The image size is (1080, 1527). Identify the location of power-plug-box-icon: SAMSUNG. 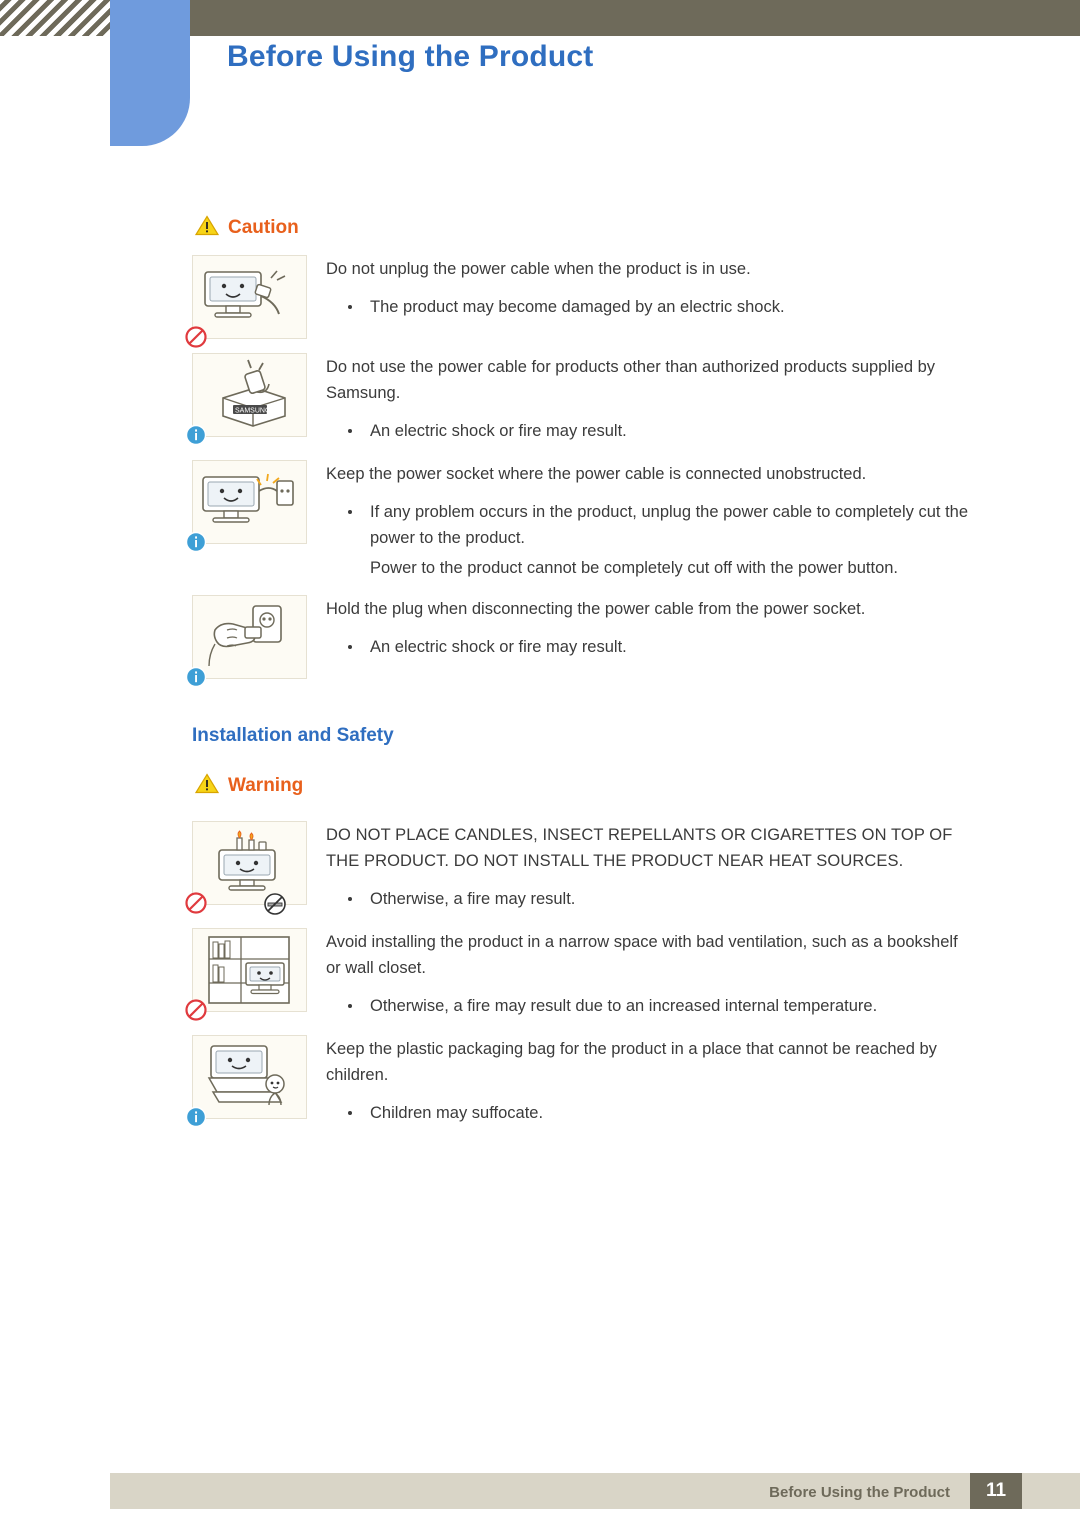
(246, 399).